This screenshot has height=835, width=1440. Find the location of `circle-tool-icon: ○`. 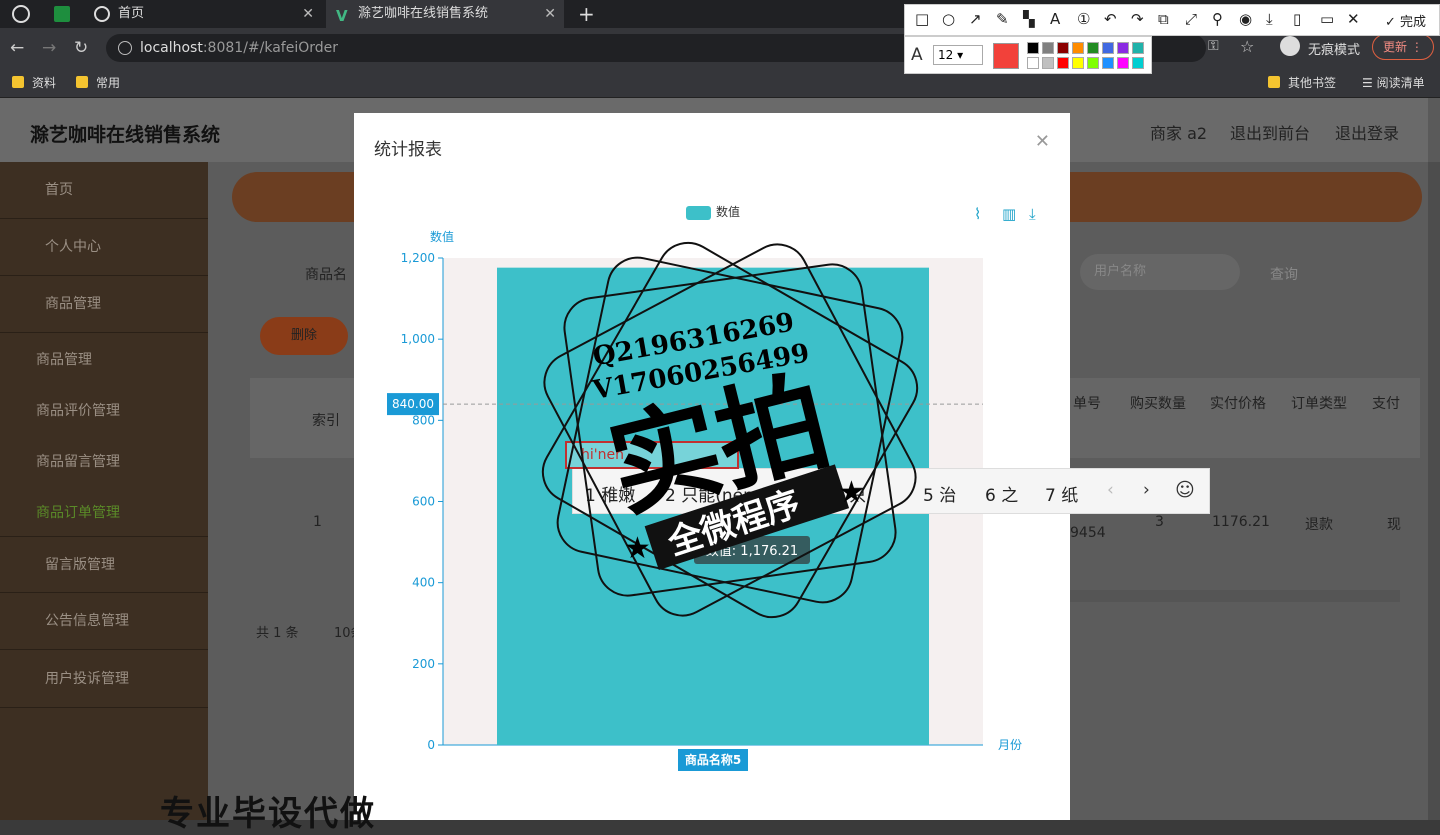

circle-tool-icon: ○ is located at coordinates (948, 19).